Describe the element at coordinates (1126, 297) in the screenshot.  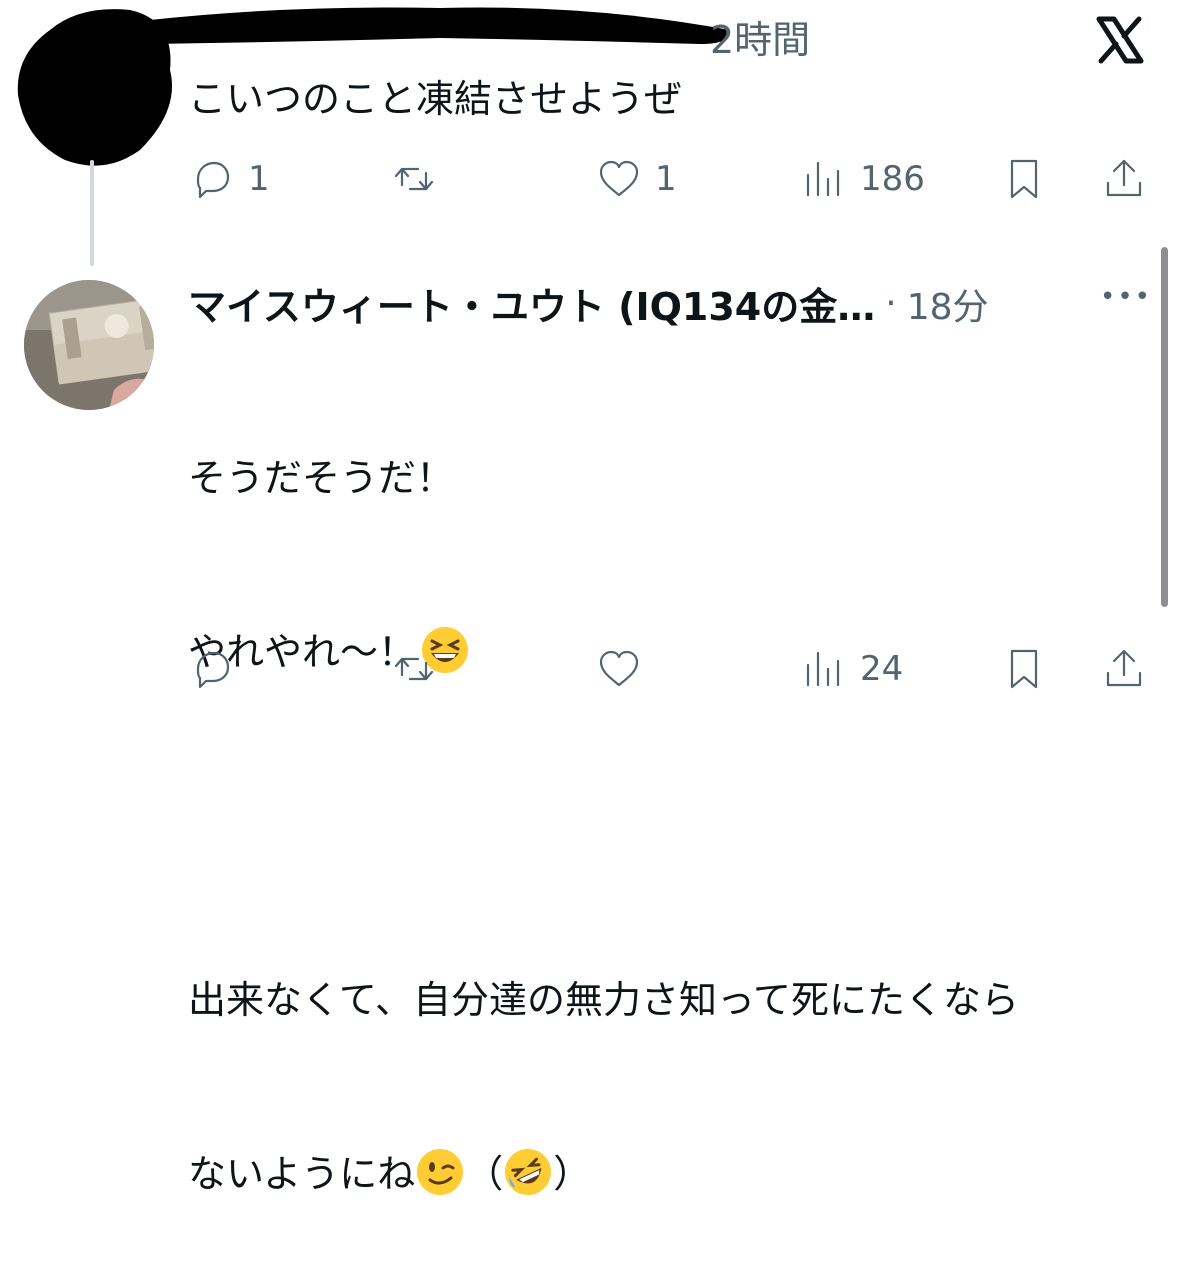
I see `more-options-icon: •••` at that location.